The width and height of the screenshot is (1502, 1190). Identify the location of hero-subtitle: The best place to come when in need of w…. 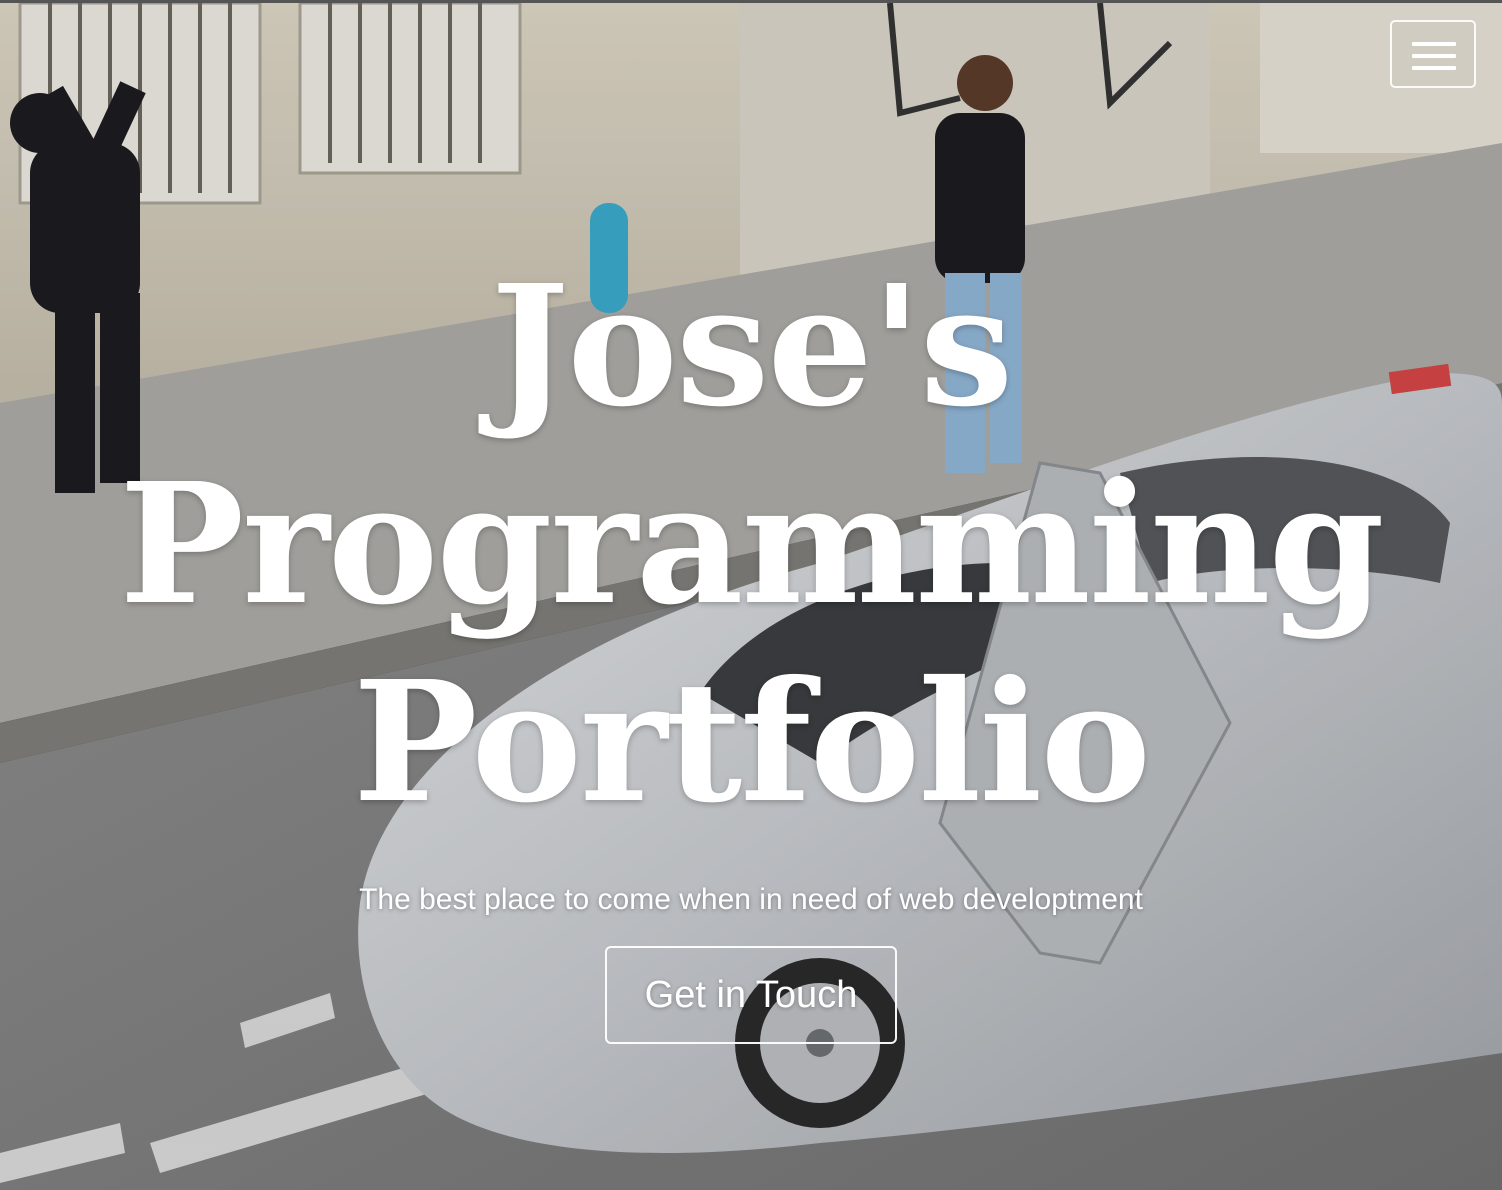
(751, 899).